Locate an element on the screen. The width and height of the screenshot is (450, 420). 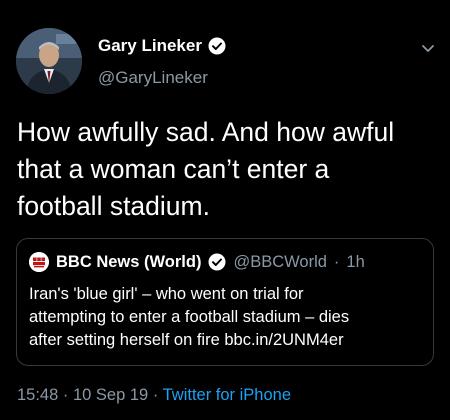
quoted-author-handle: @BBCWorld is located at coordinates (280, 261).